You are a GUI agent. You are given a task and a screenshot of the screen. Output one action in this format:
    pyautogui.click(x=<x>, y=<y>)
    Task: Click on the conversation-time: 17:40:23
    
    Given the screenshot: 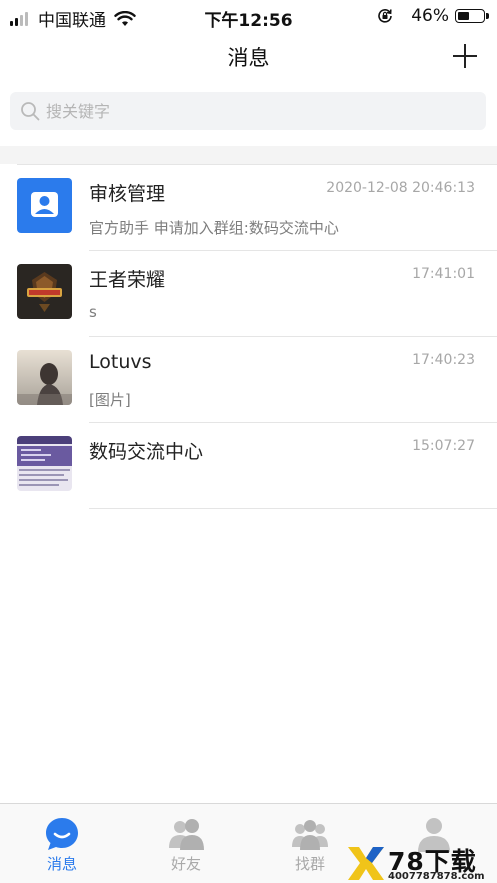 What is the action you would take?
    pyautogui.click(x=443, y=360)
    